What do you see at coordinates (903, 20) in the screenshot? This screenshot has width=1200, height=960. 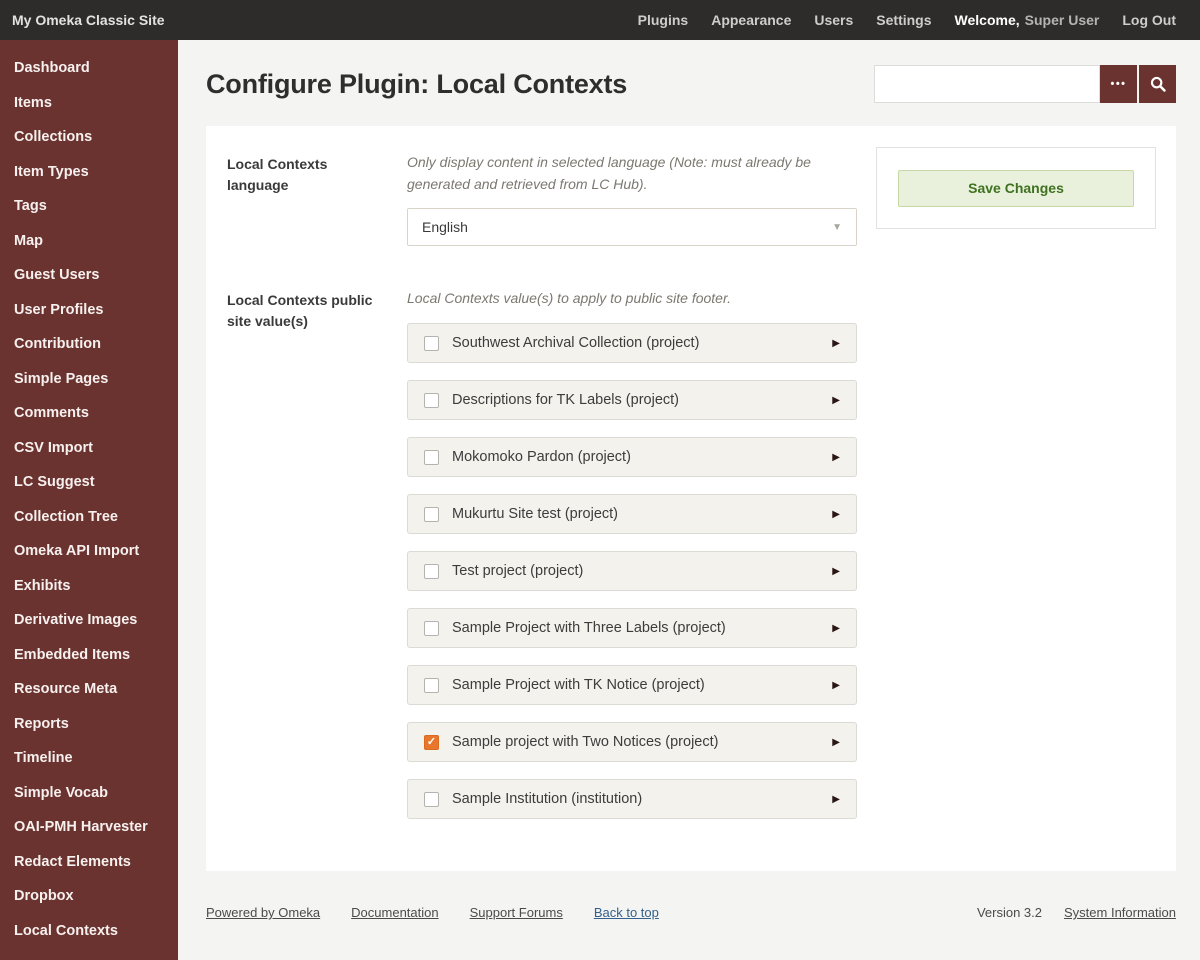 I see `topnav-settings: Settings` at bounding box center [903, 20].